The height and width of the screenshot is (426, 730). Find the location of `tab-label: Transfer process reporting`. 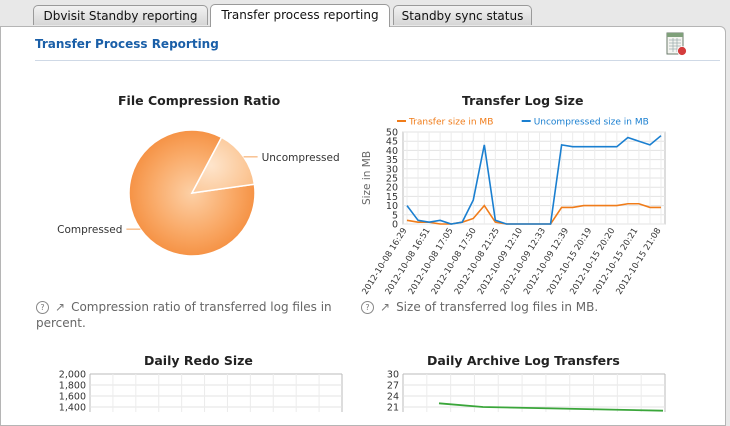

tab-label: Transfer process reporting is located at coordinates (300, 15).